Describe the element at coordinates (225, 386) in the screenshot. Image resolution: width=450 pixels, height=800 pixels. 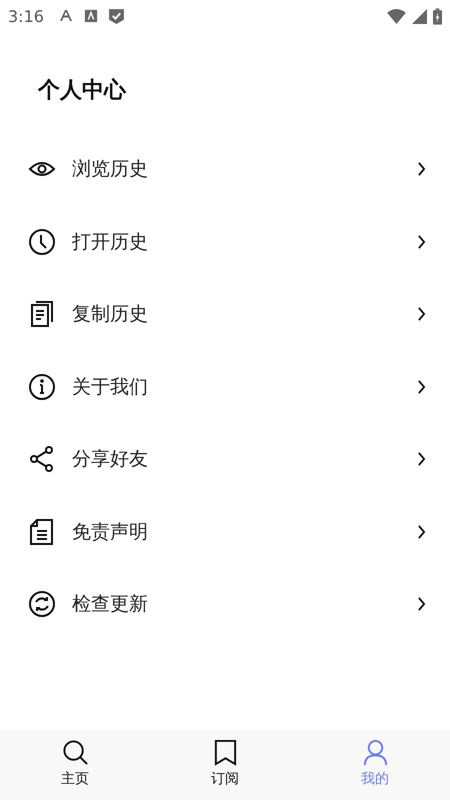
I see `menu-item: 关于我们` at that location.